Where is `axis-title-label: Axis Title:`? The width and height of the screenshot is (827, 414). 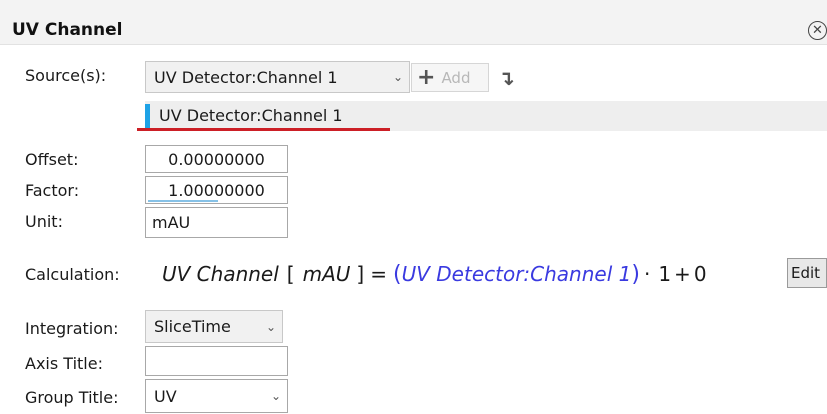 axis-title-label: Axis Title: is located at coordinates (64, 363).